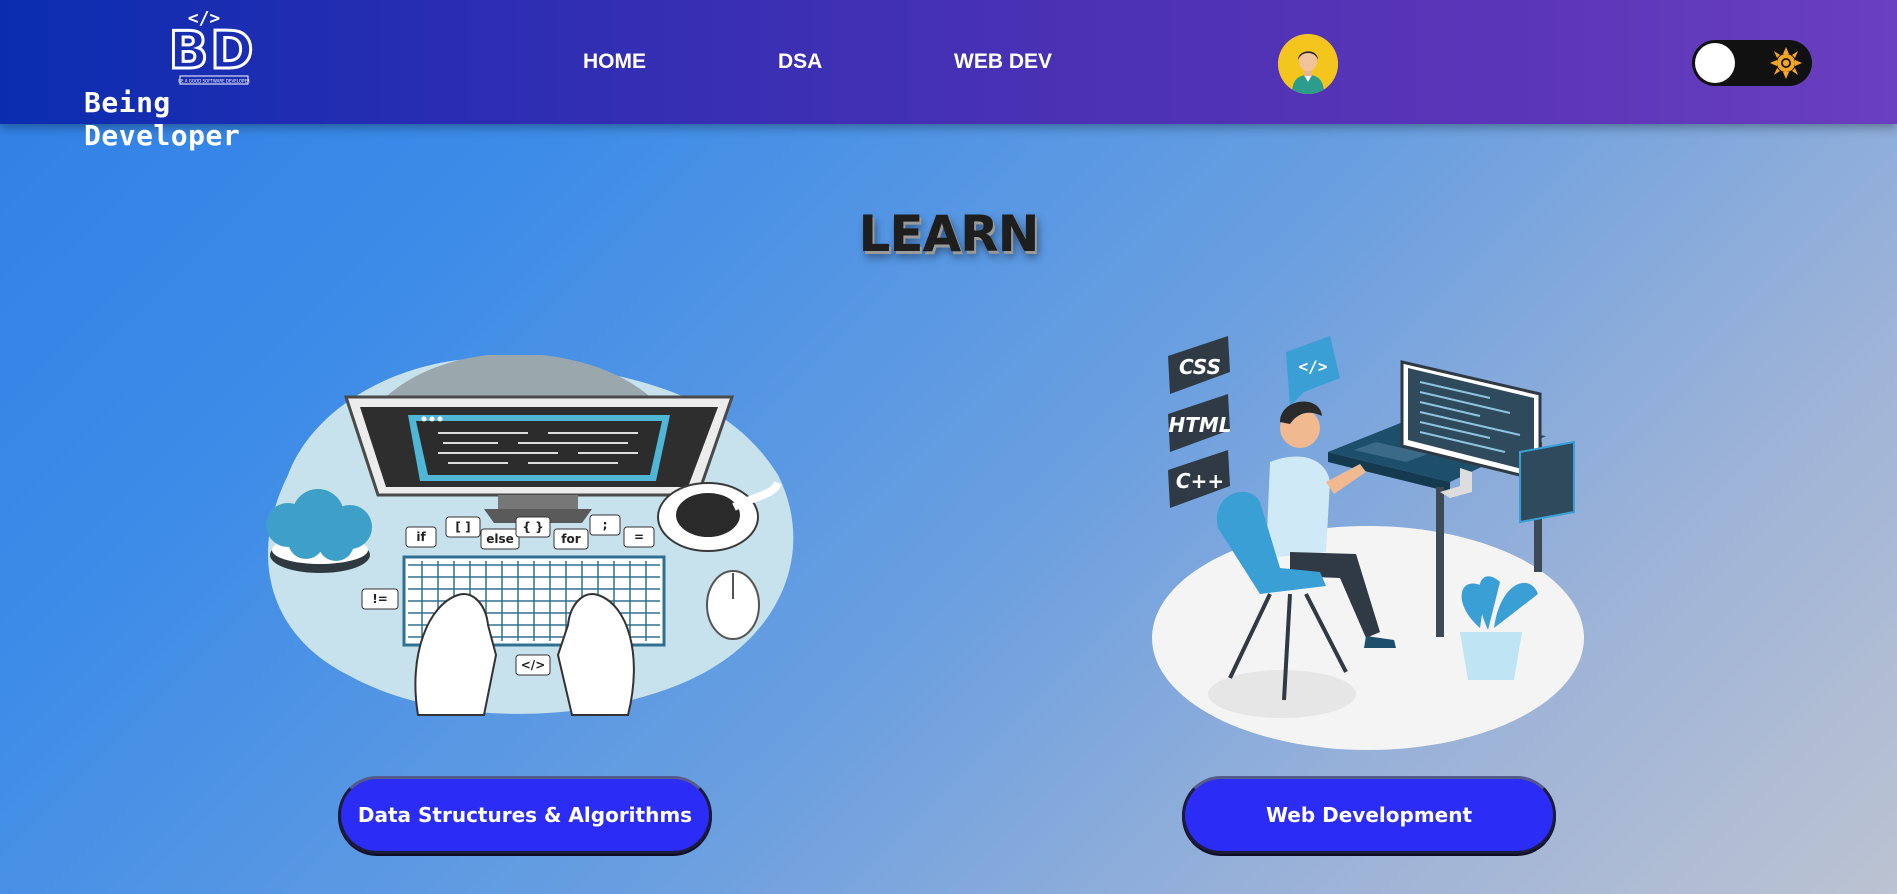 The image size is (1897, 894). What do you see at coordinates (1200, 481) in the screenshot?
I see `svg-text: C++` at bounding box center [1200, 481].